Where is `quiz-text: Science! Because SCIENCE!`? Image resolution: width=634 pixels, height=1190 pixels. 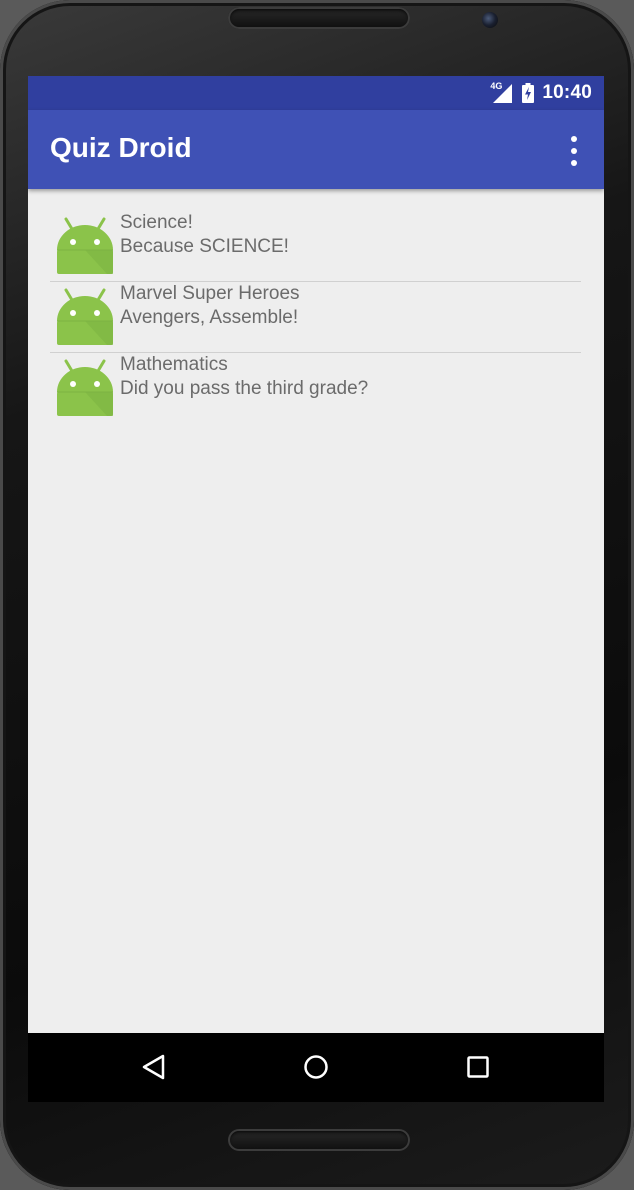
quiz-text: Science! Because SCIENCE! is located at coordinates (204, 234).